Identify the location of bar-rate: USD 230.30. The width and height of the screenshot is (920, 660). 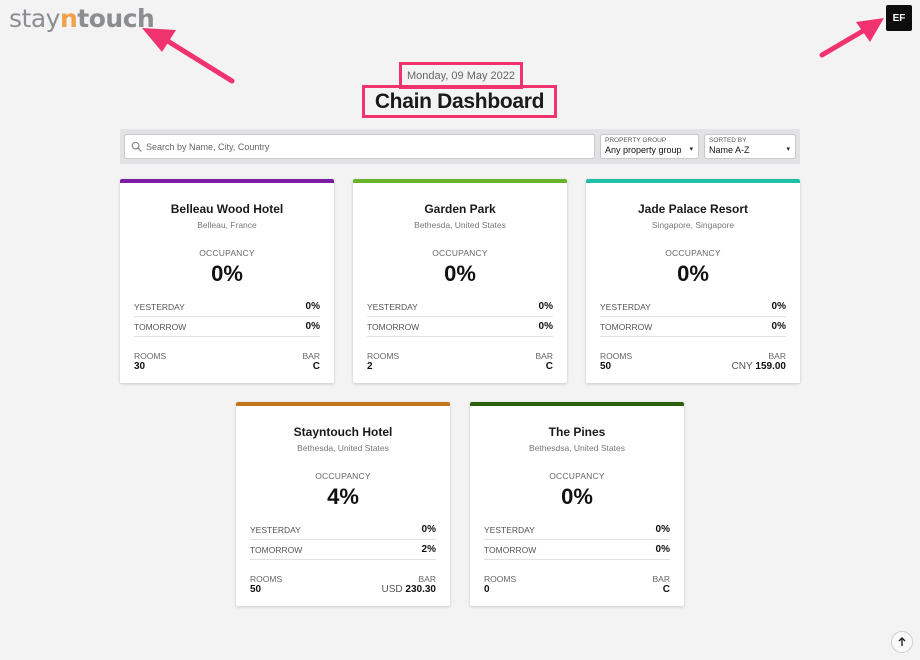
(409, 589).